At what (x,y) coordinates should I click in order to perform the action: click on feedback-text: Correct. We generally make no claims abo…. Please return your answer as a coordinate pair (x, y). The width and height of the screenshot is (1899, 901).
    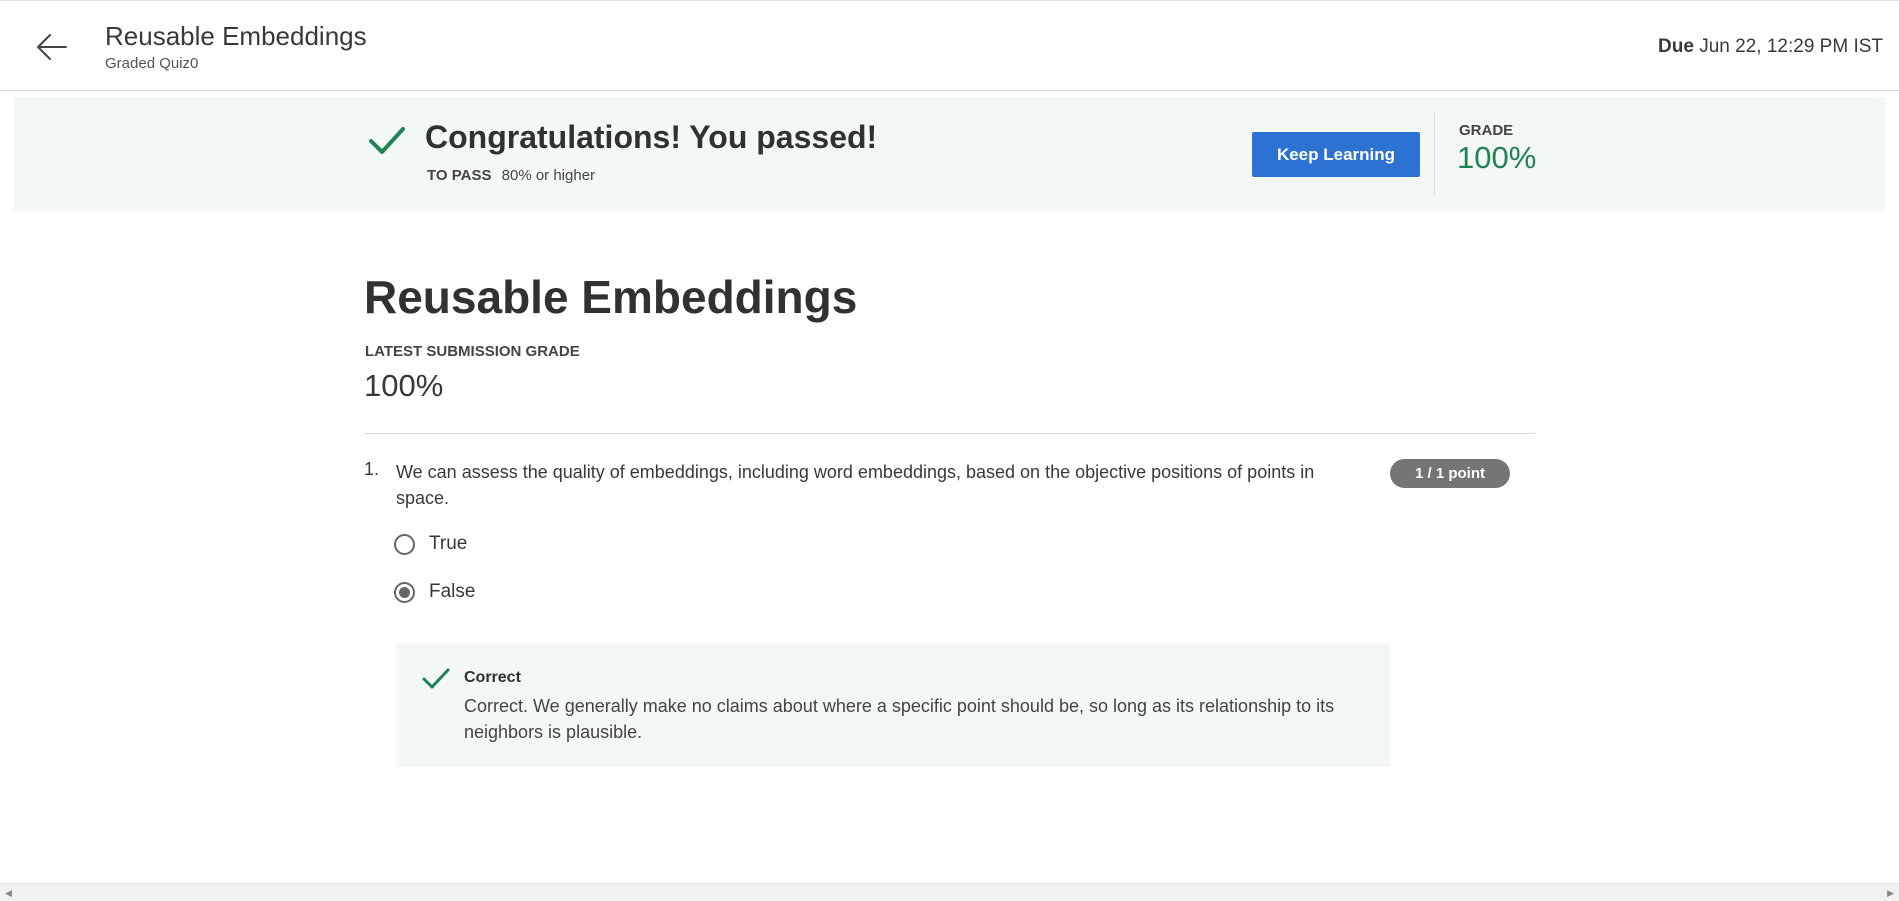
    Looking at the image, I should click on (899, 719).